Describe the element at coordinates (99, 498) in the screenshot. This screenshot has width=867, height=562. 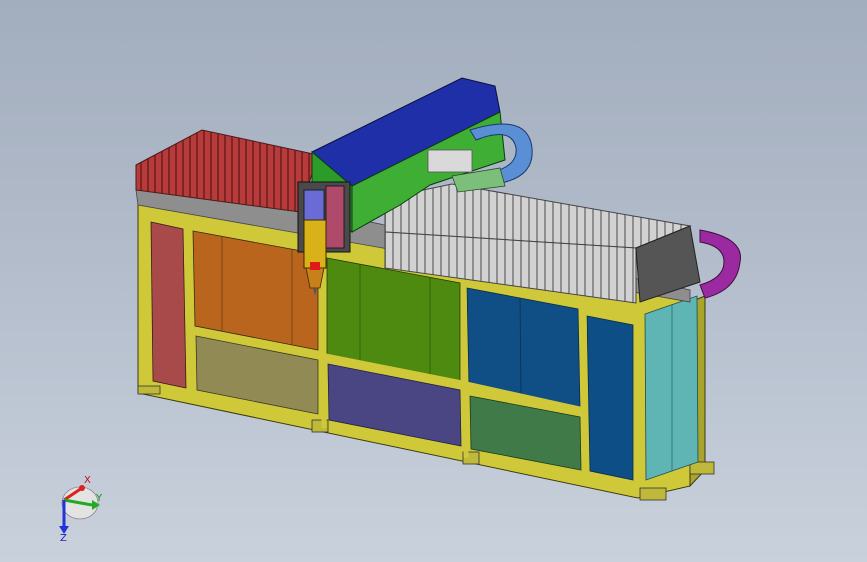
I see `y-axis-label: Y` at that location.